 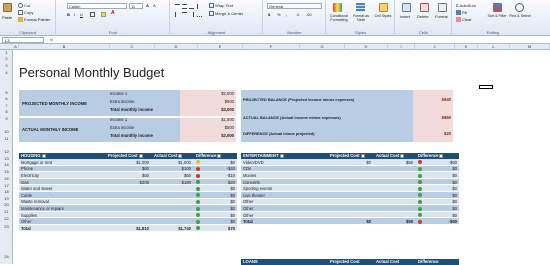 I want to click on copy-button: Copy, so click(x=25, y=13).